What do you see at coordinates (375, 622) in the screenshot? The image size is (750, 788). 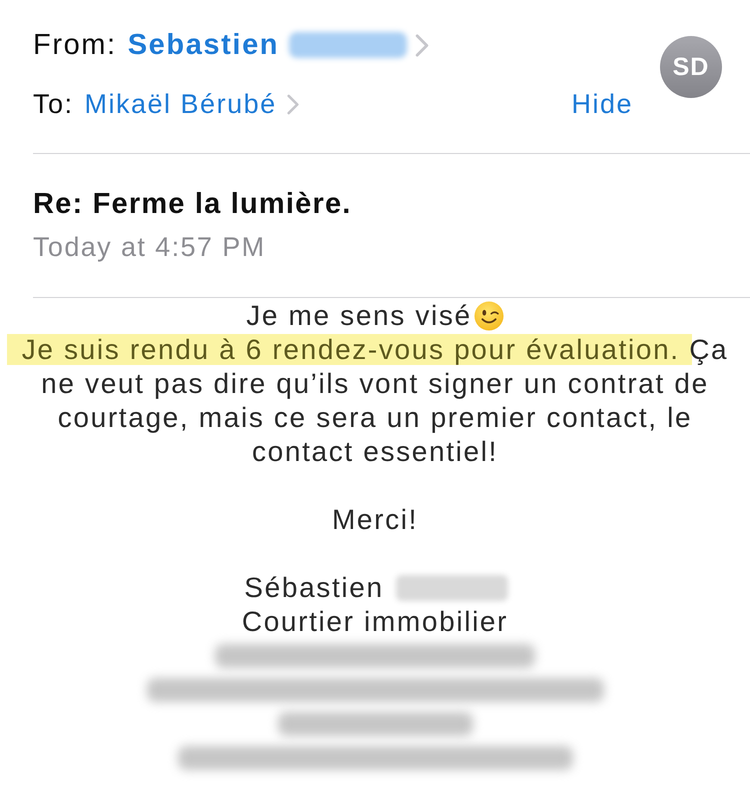 I see `signature-title: Courtier immobilier` at bounding box center [375, 622].